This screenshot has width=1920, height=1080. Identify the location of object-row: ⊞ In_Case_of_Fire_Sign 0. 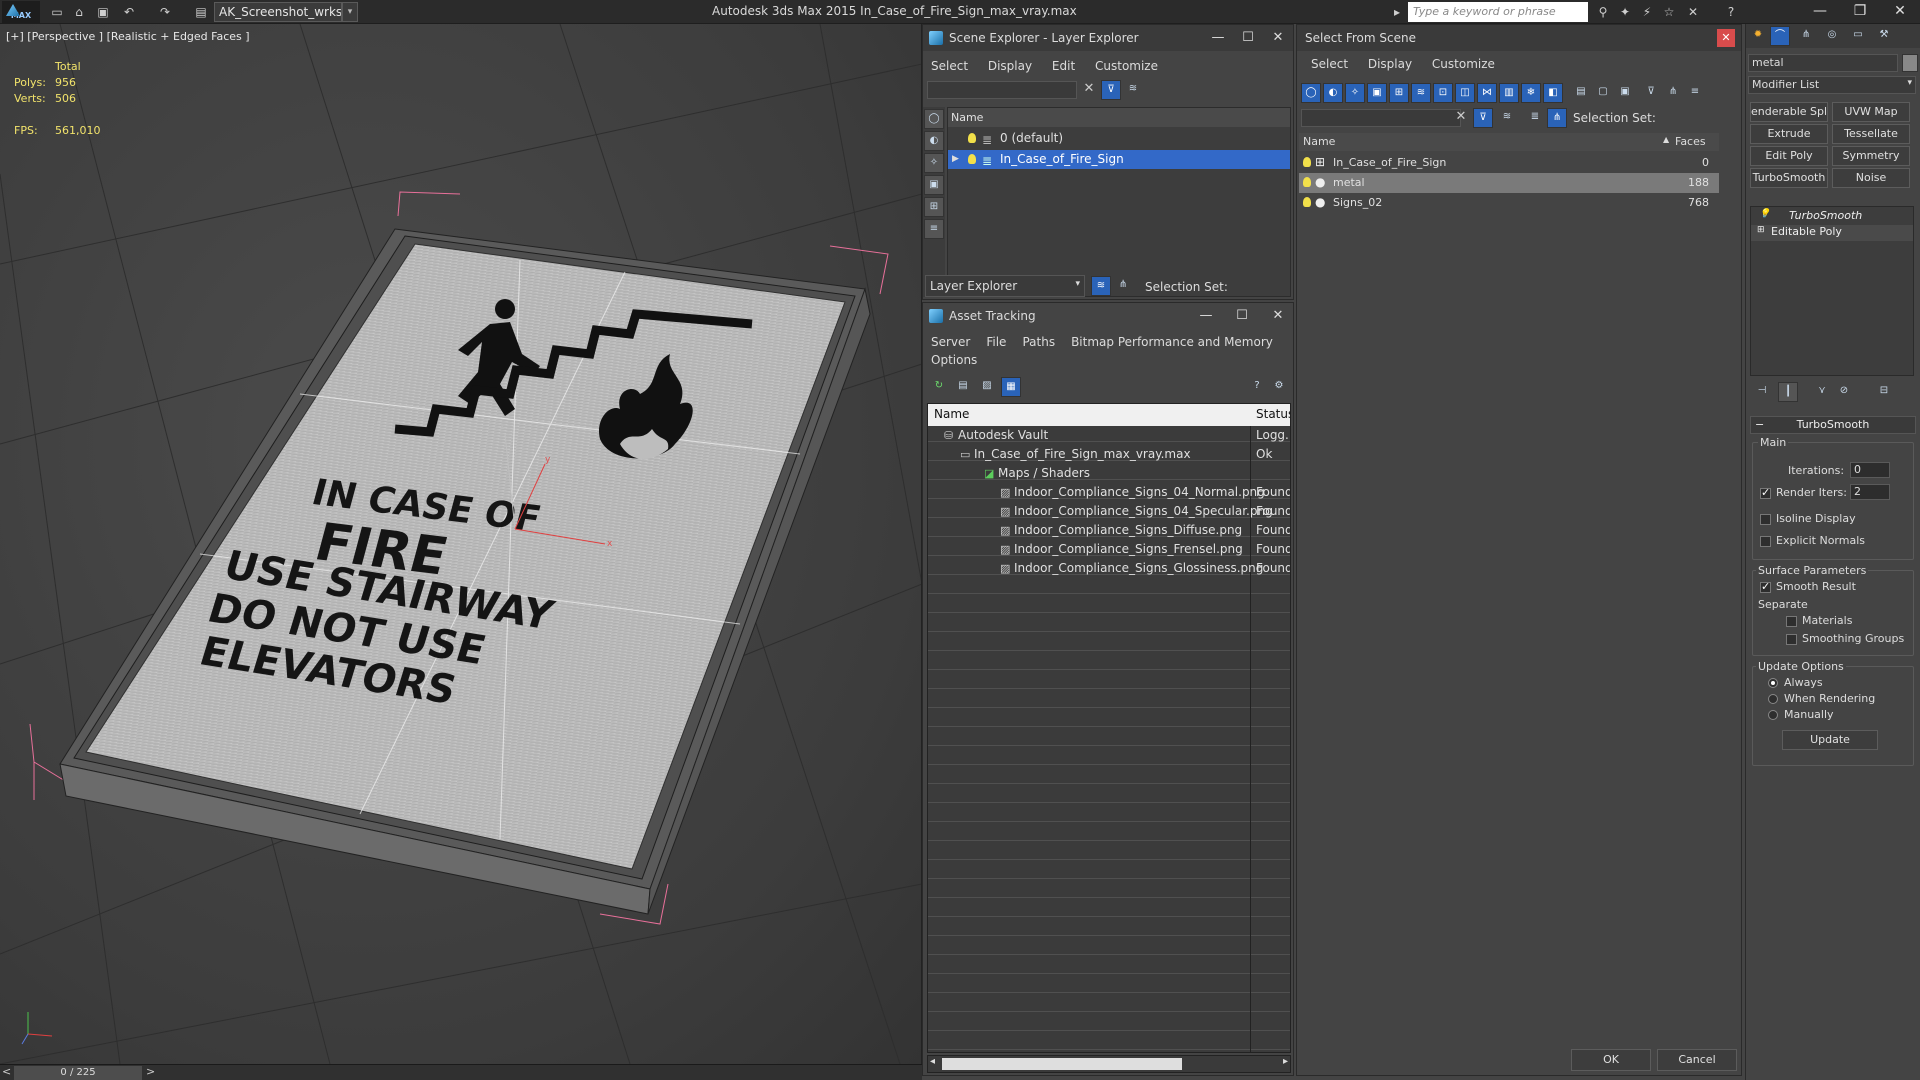
(1509, 163).